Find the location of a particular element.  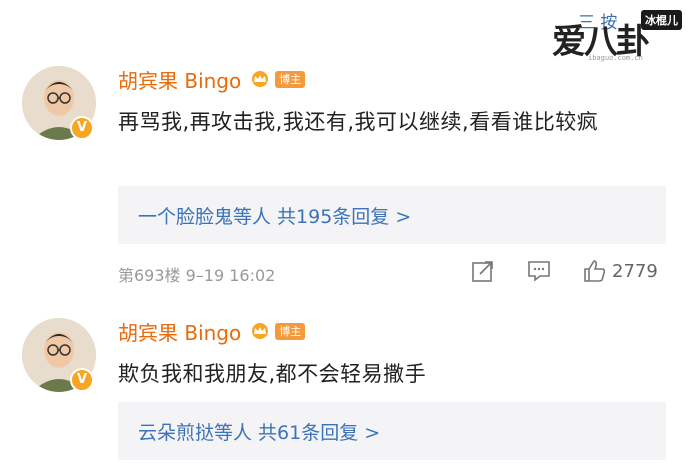

top-bar: 三 按 爱八卦 冰棍儿 ibaguo.com.cn is located at coordinates (345, 31).